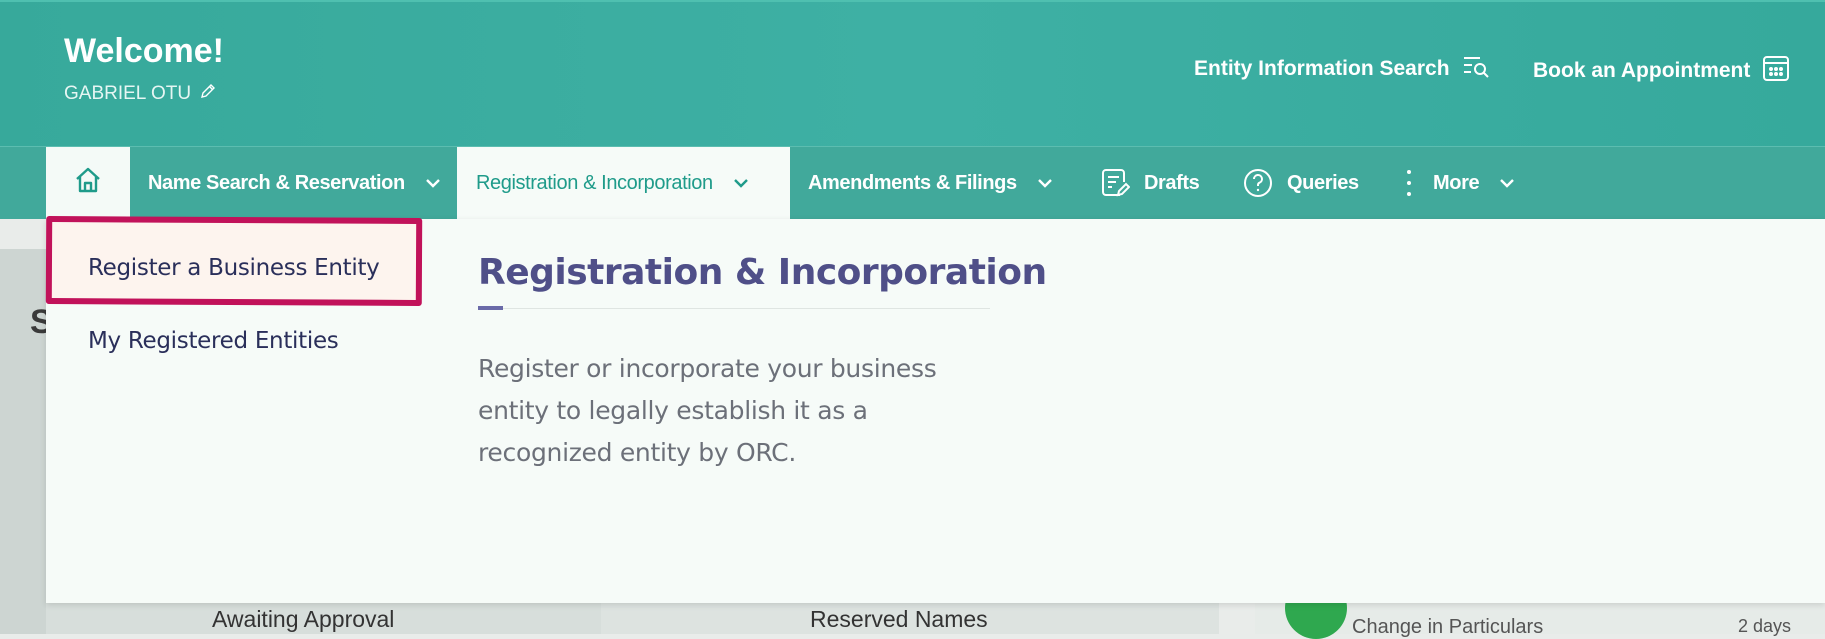 This screenshot has width=1825, height=639. I want to click on menu-register-business-entity: Register a Business Entity, so click(234, 268).